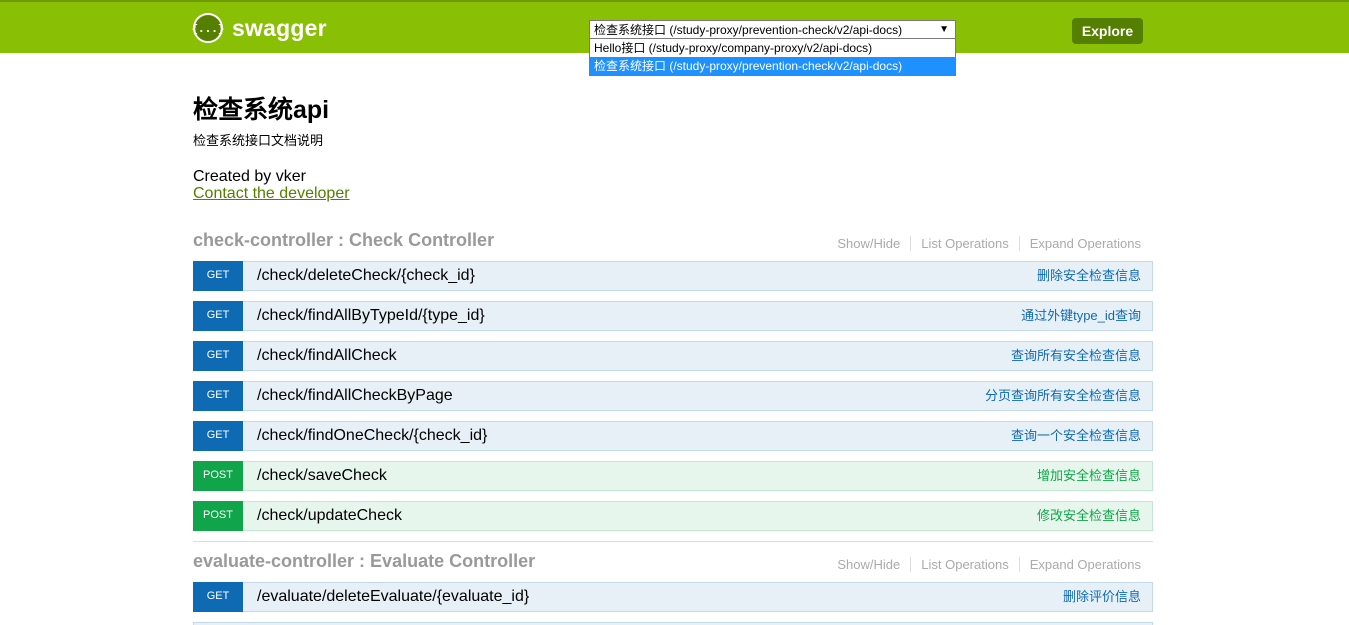 This screenshot has width=1349, height=625. What do you see at coordinates (944, 29) in the screenshot?
I see `dropdown-arrow-icon: ▼` at bounding box center [944, 29].